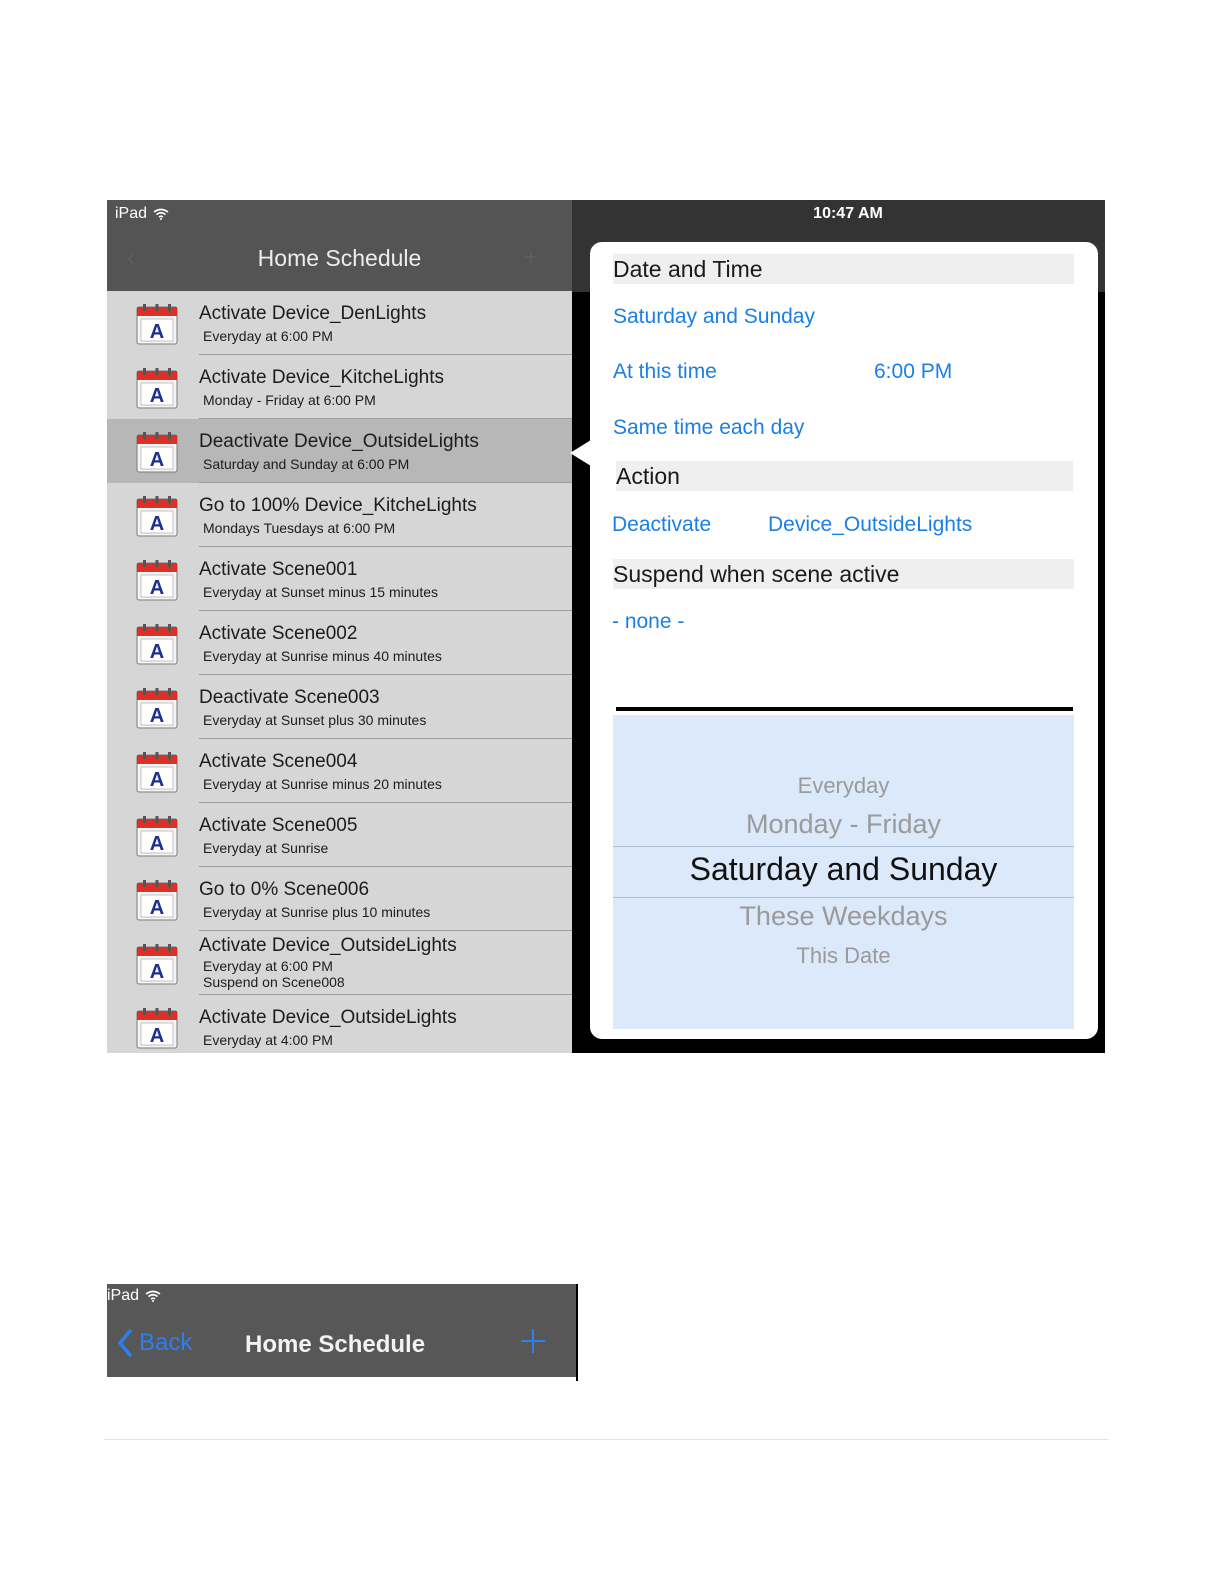 The width and height of the screenshot is (1224, 1584). I want to click on schedule-row-subtitle: Saturday and Sunday at 6:00 PM, so click(306, 464).